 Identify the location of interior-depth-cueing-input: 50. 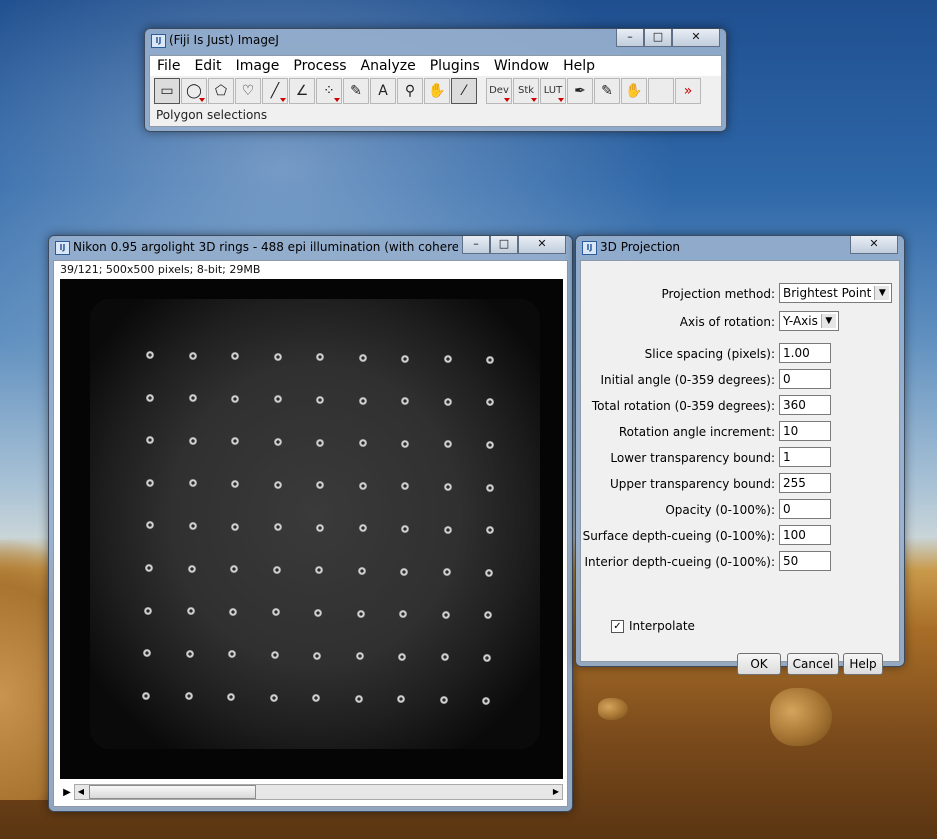
(805, 561).